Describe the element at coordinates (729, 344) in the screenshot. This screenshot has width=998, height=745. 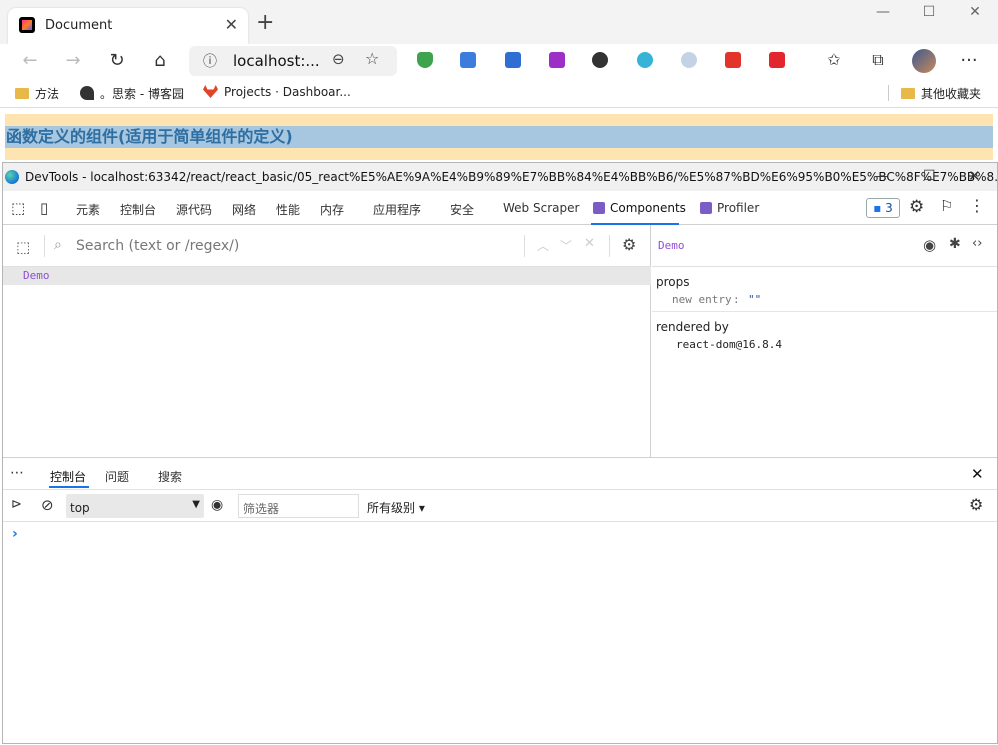
I see `renderer-name: react-dom@16.8.4` at that location.